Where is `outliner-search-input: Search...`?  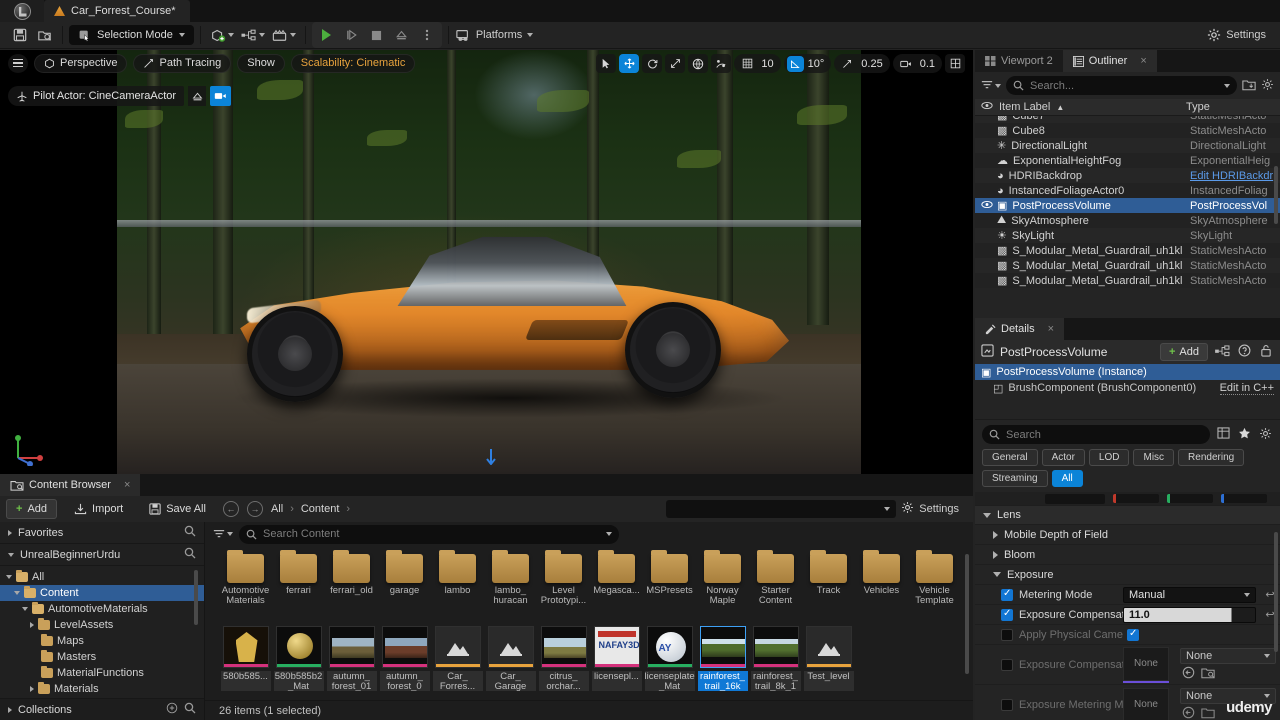
outliner-search-input: Search... is located at coordinates (1121, 85).